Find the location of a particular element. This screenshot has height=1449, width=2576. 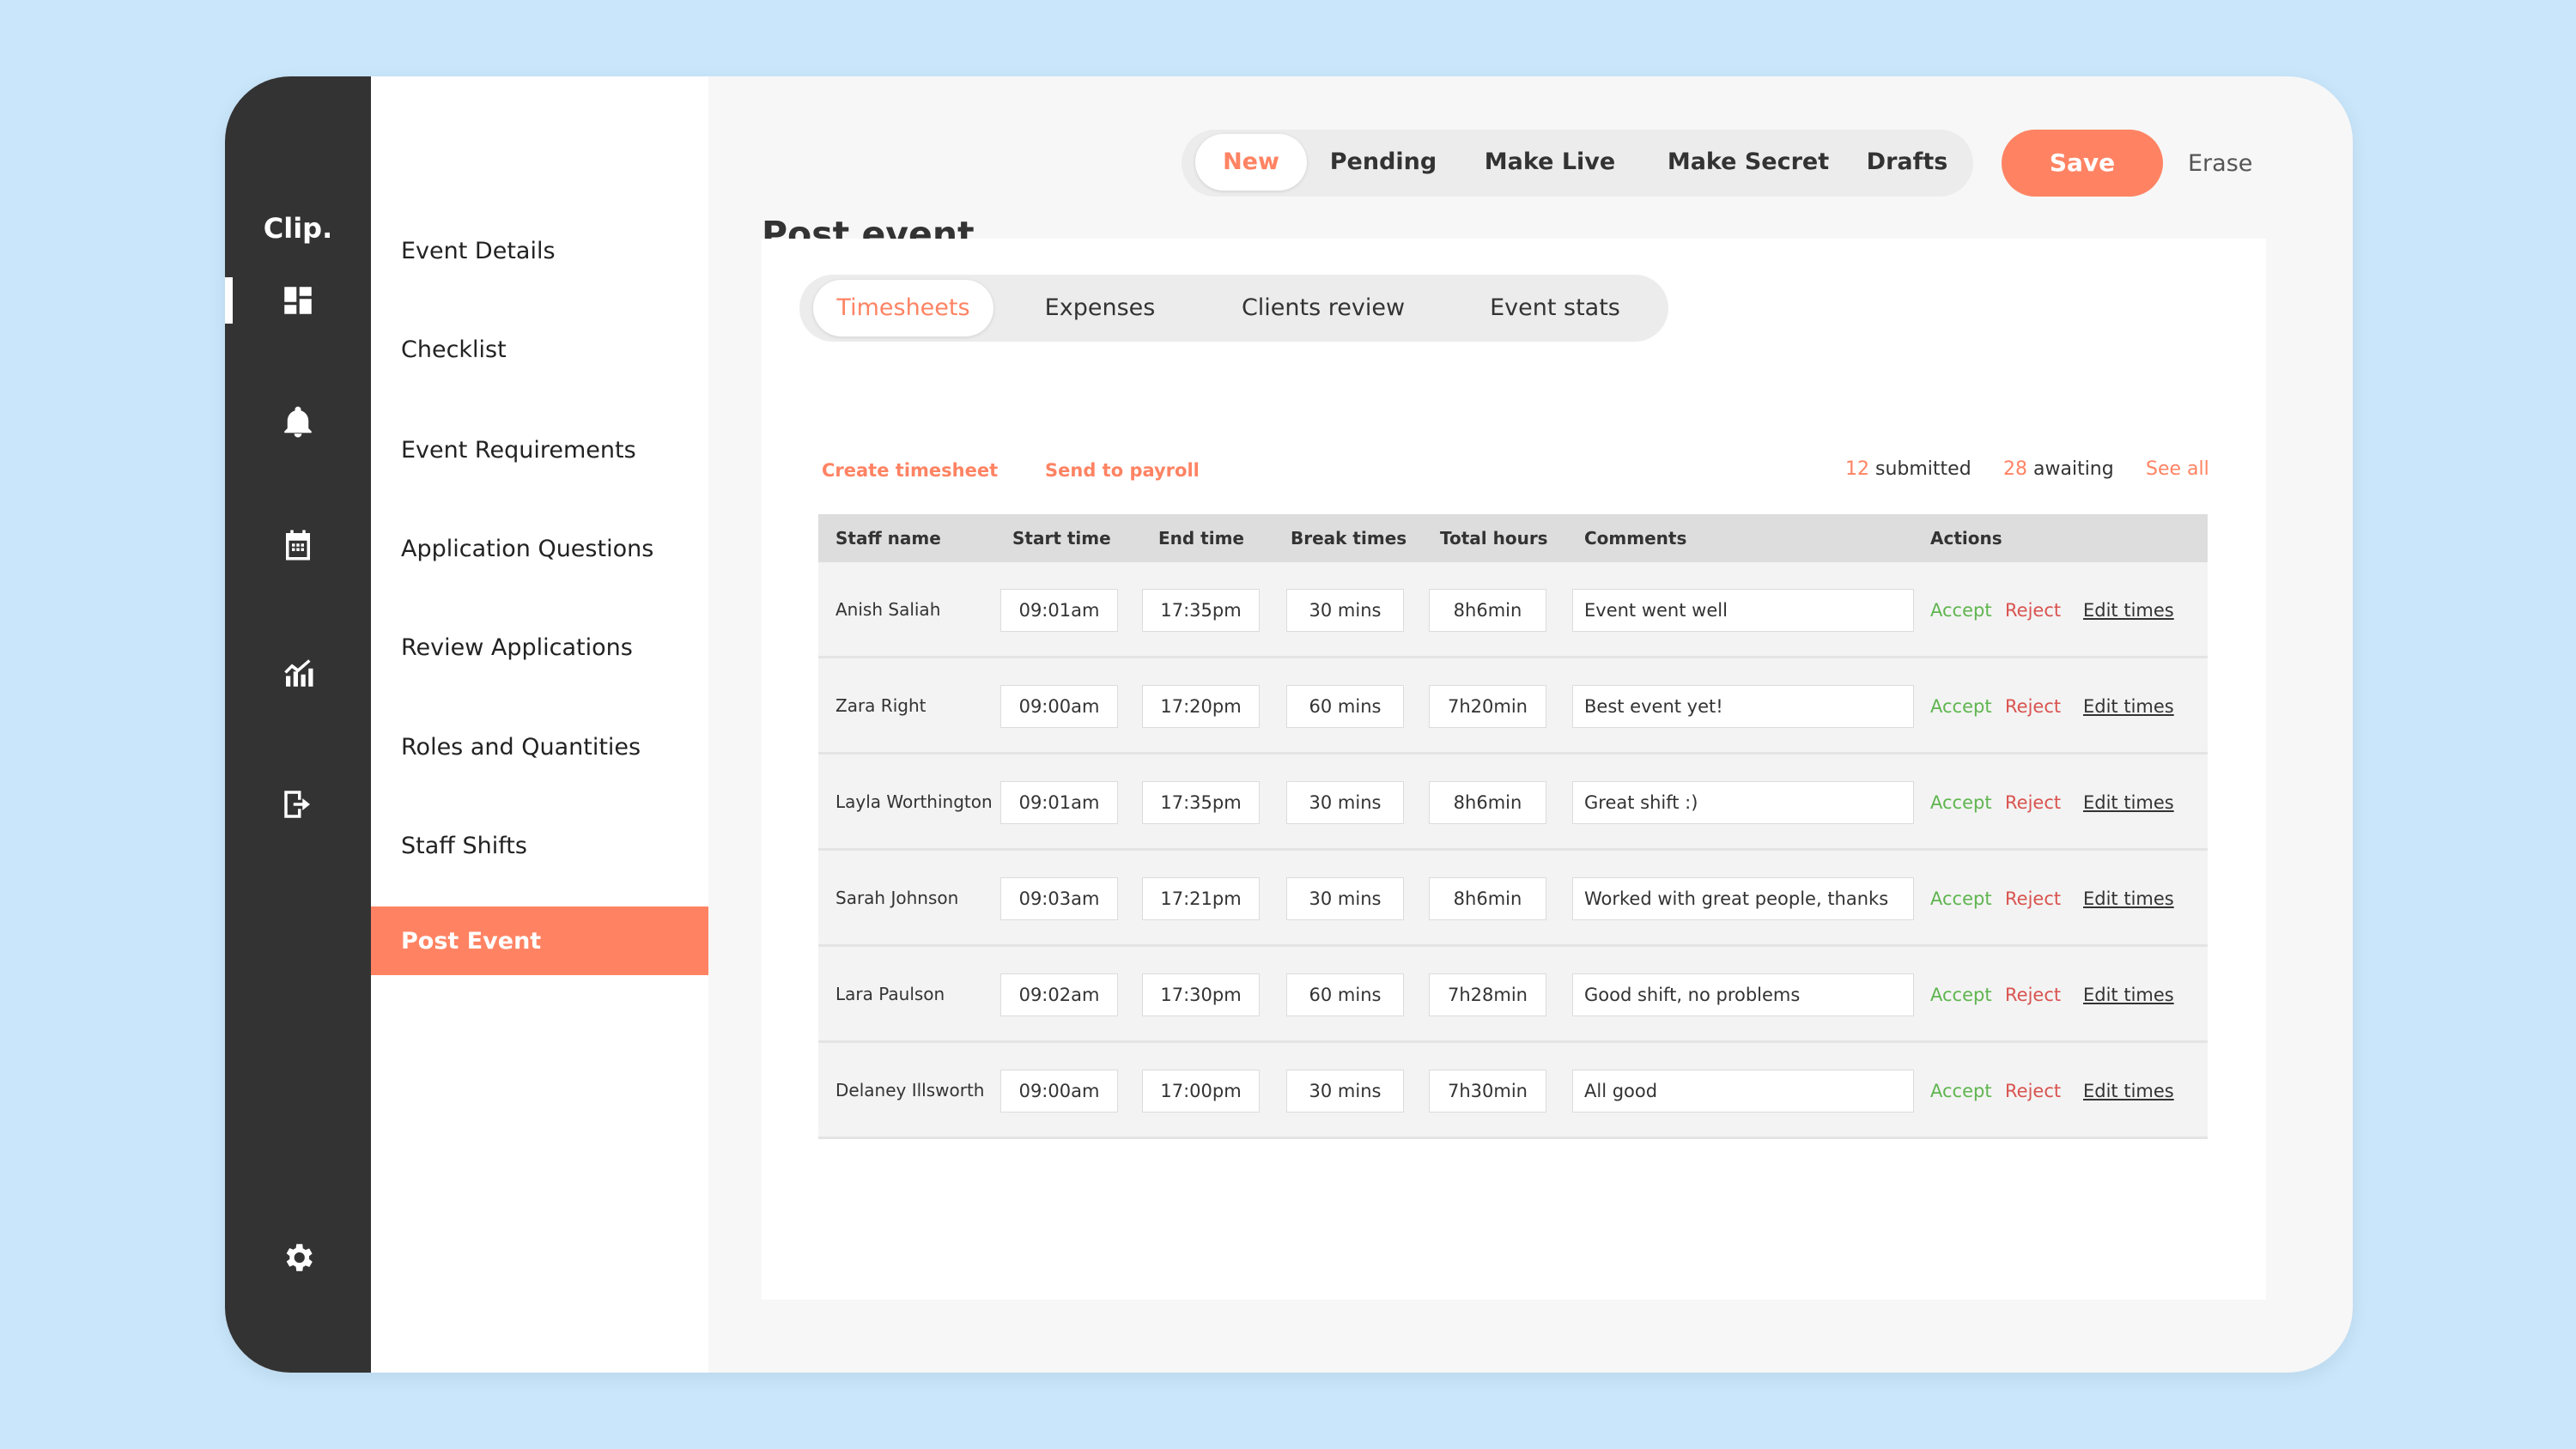

tab-event-stats: Event stats is located at coordinates (1555, 308).